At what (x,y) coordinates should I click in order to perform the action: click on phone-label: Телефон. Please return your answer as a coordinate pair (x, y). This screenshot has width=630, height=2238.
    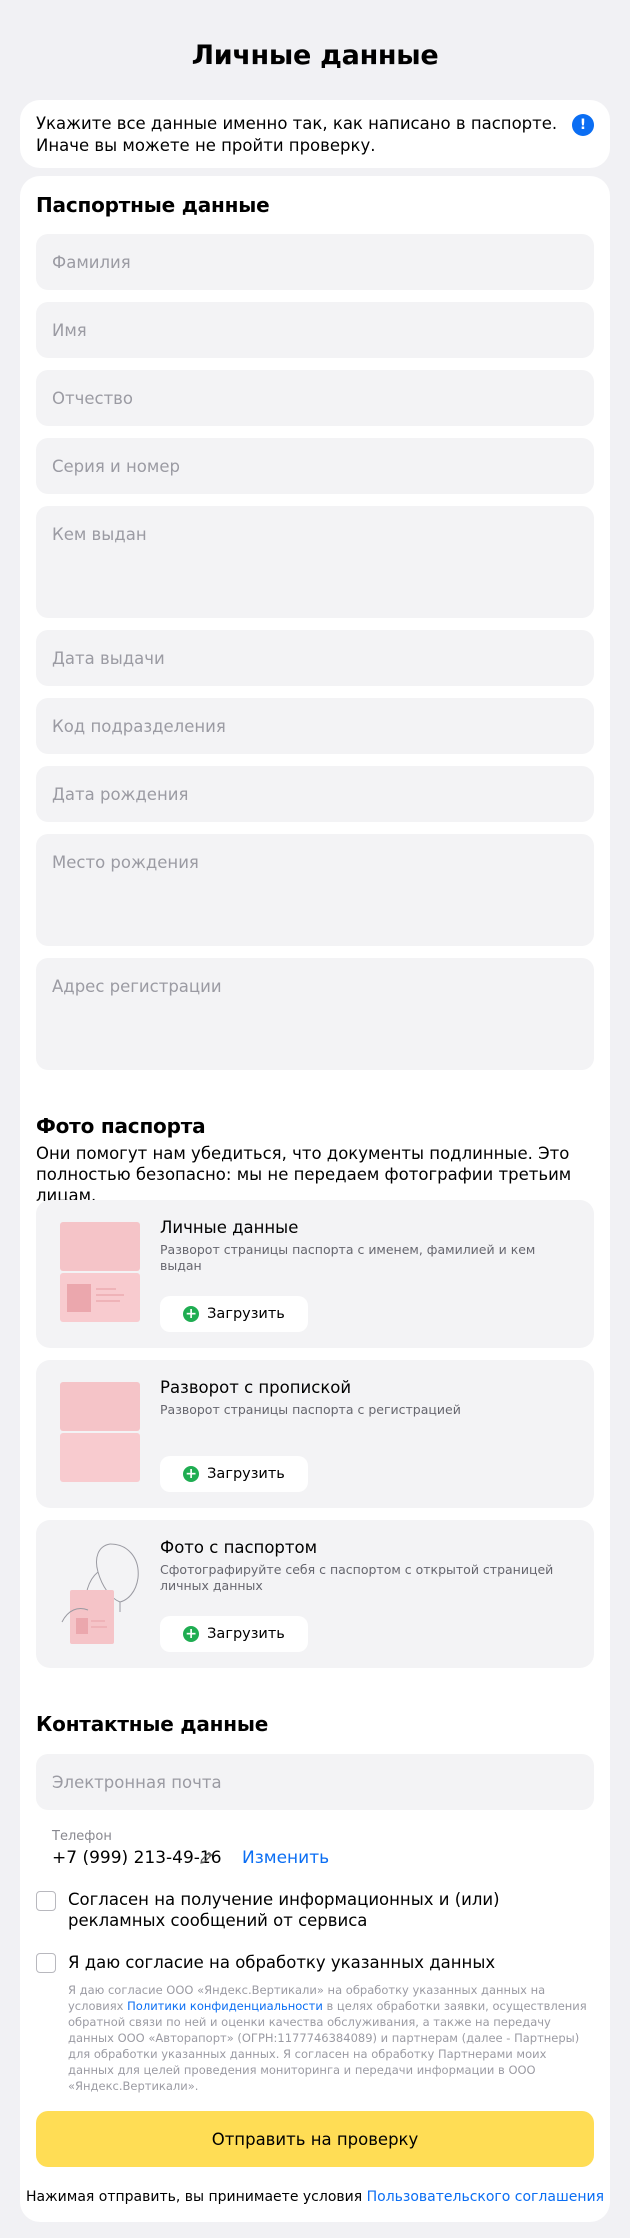
    Looking at the image, I should click on (82, 1836).